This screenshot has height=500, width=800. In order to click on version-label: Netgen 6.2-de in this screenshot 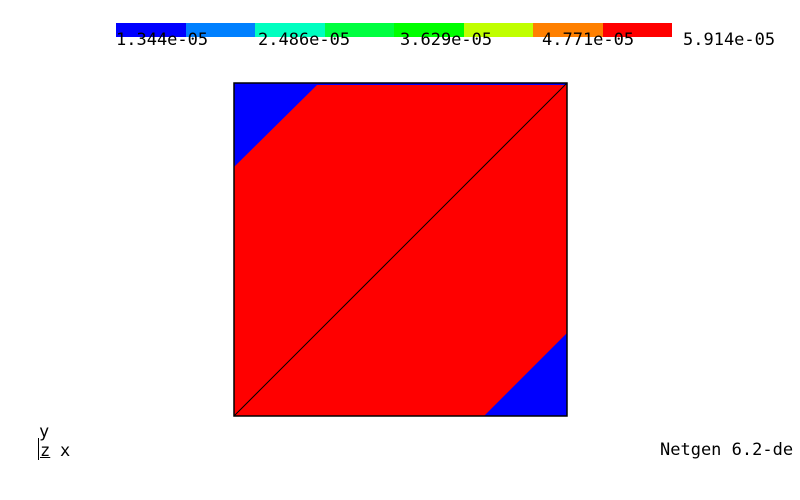, I will do `click(727, 450)`.